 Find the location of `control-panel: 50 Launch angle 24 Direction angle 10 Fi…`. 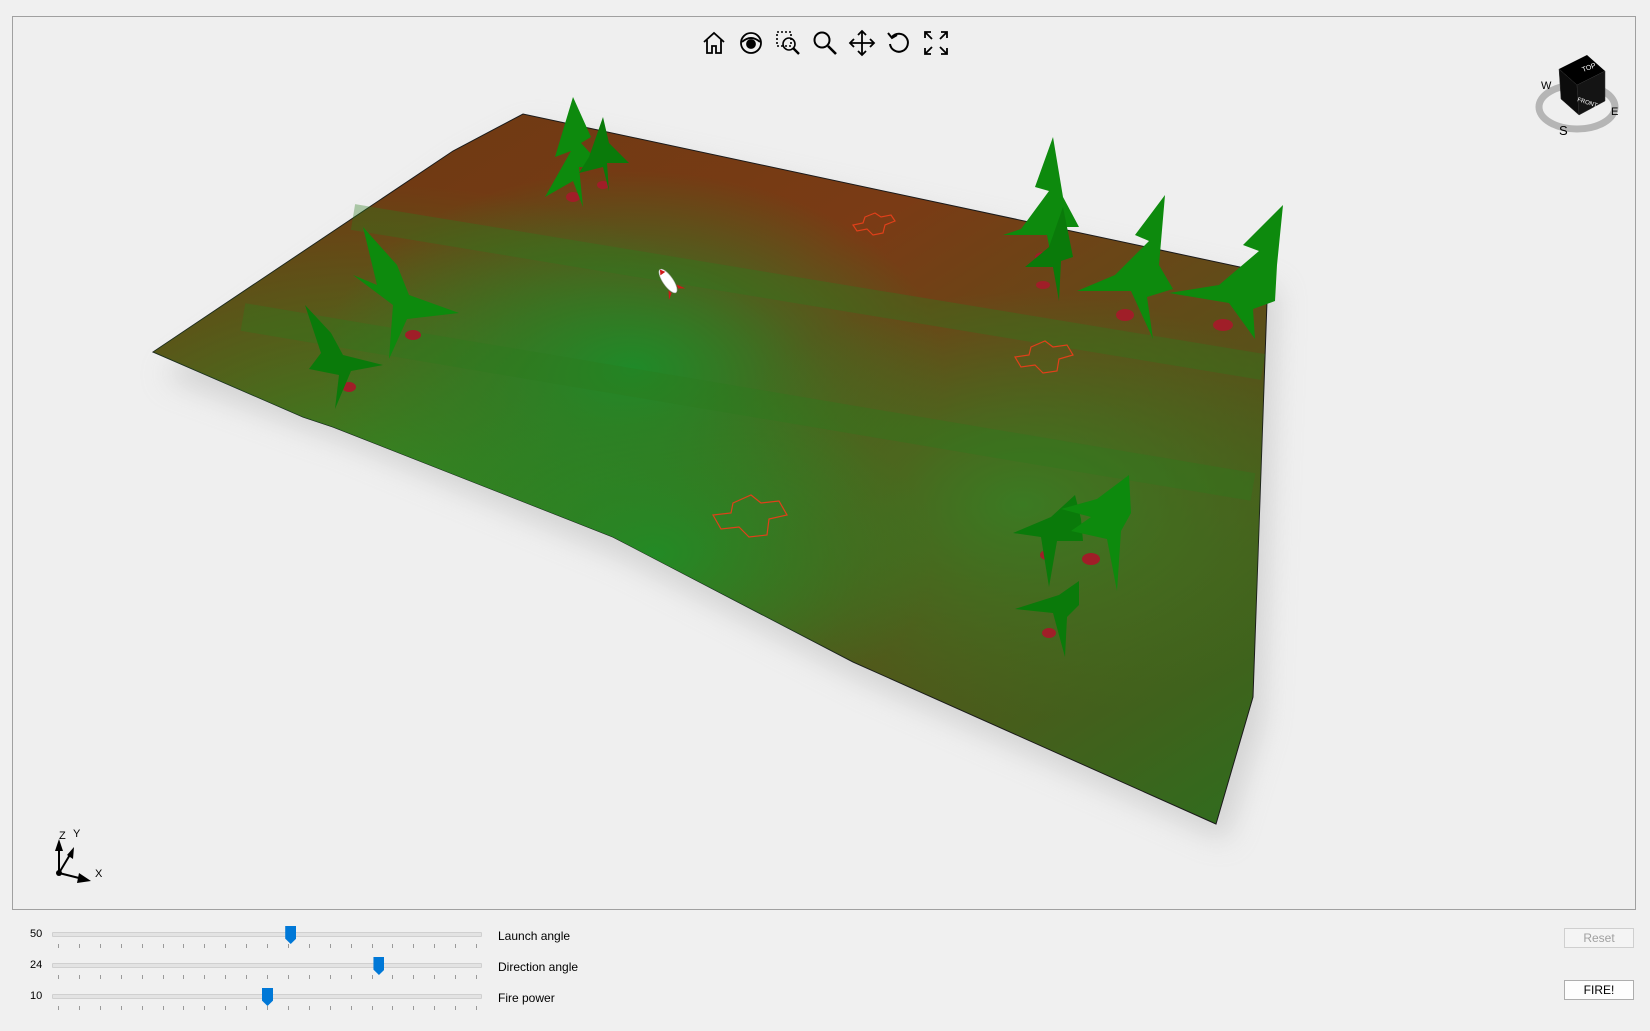

control-panel: 50 Launch angle 24 Direction angle 10 Fi… is located at coordinates (825, 970).